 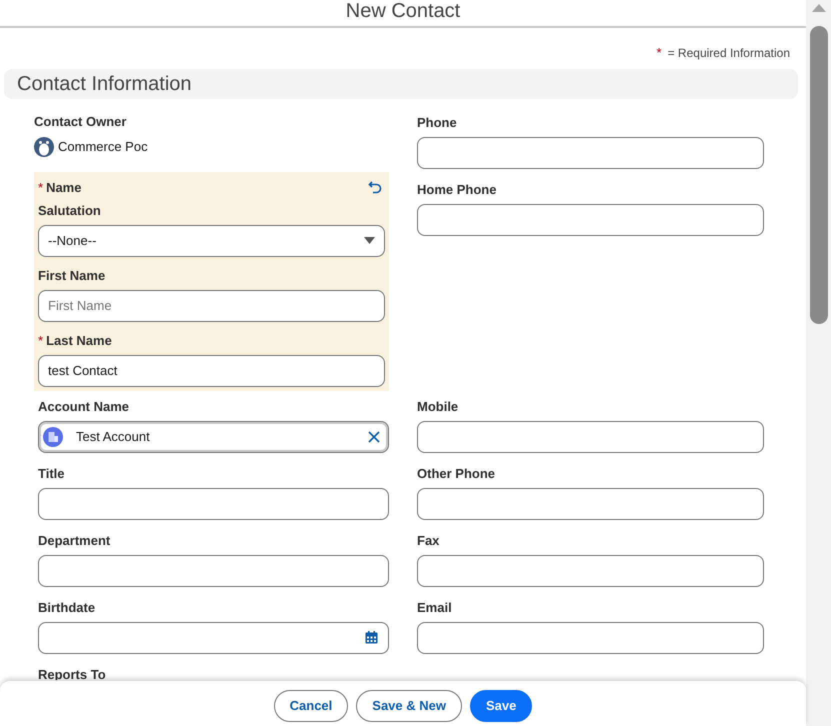 I want to click on last-name-input: test Contact, so click(x=211, y=370).